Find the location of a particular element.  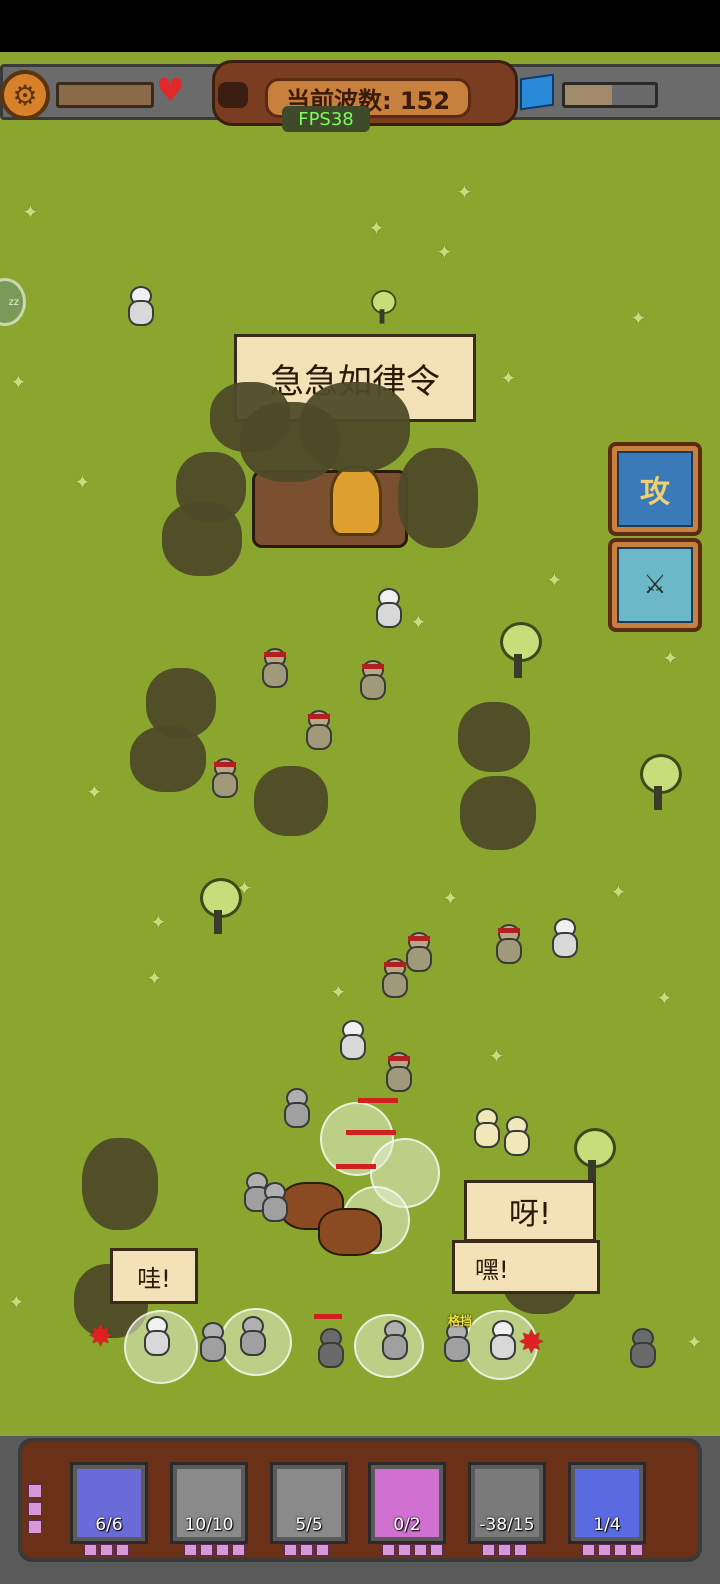

unit-count: 5/5 is located at coordinates (309, 1525).